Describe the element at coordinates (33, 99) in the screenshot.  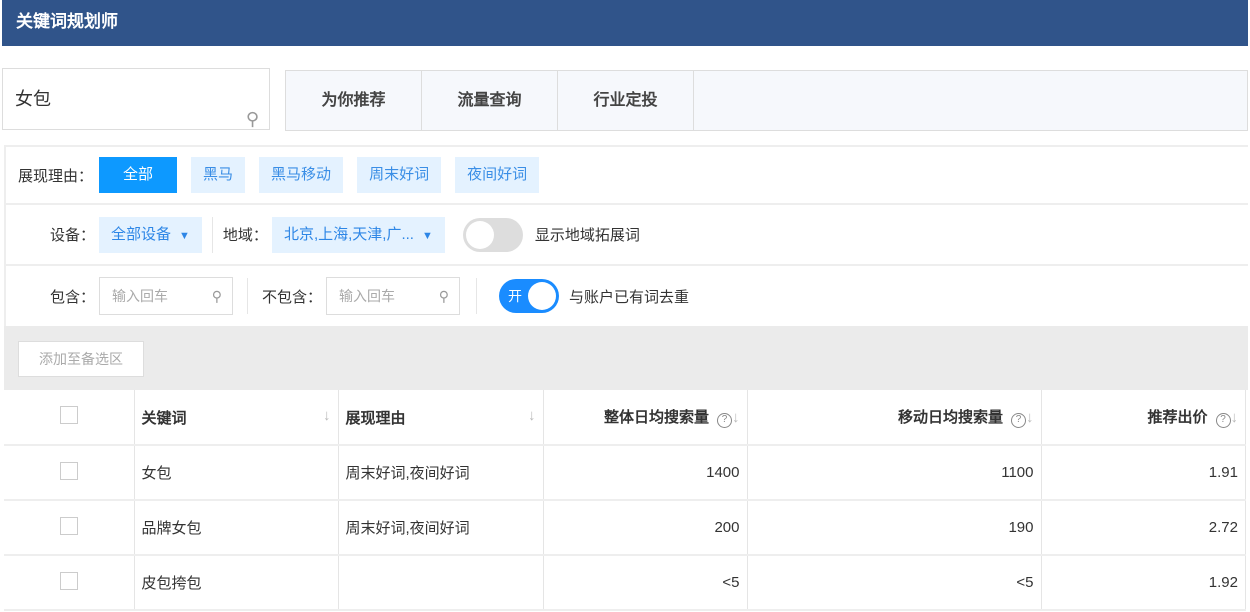
I see `search-value: 女包` at that location.